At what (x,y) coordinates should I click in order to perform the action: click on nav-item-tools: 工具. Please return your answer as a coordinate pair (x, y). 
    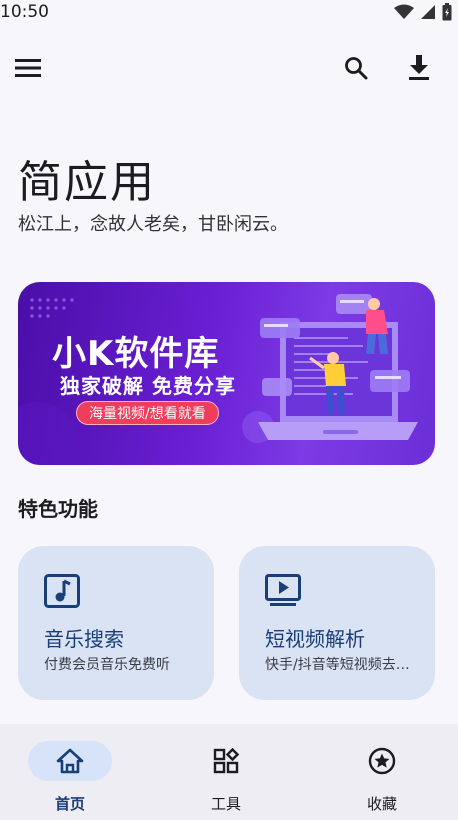
    Looking at the image, I should click on (232, 772).